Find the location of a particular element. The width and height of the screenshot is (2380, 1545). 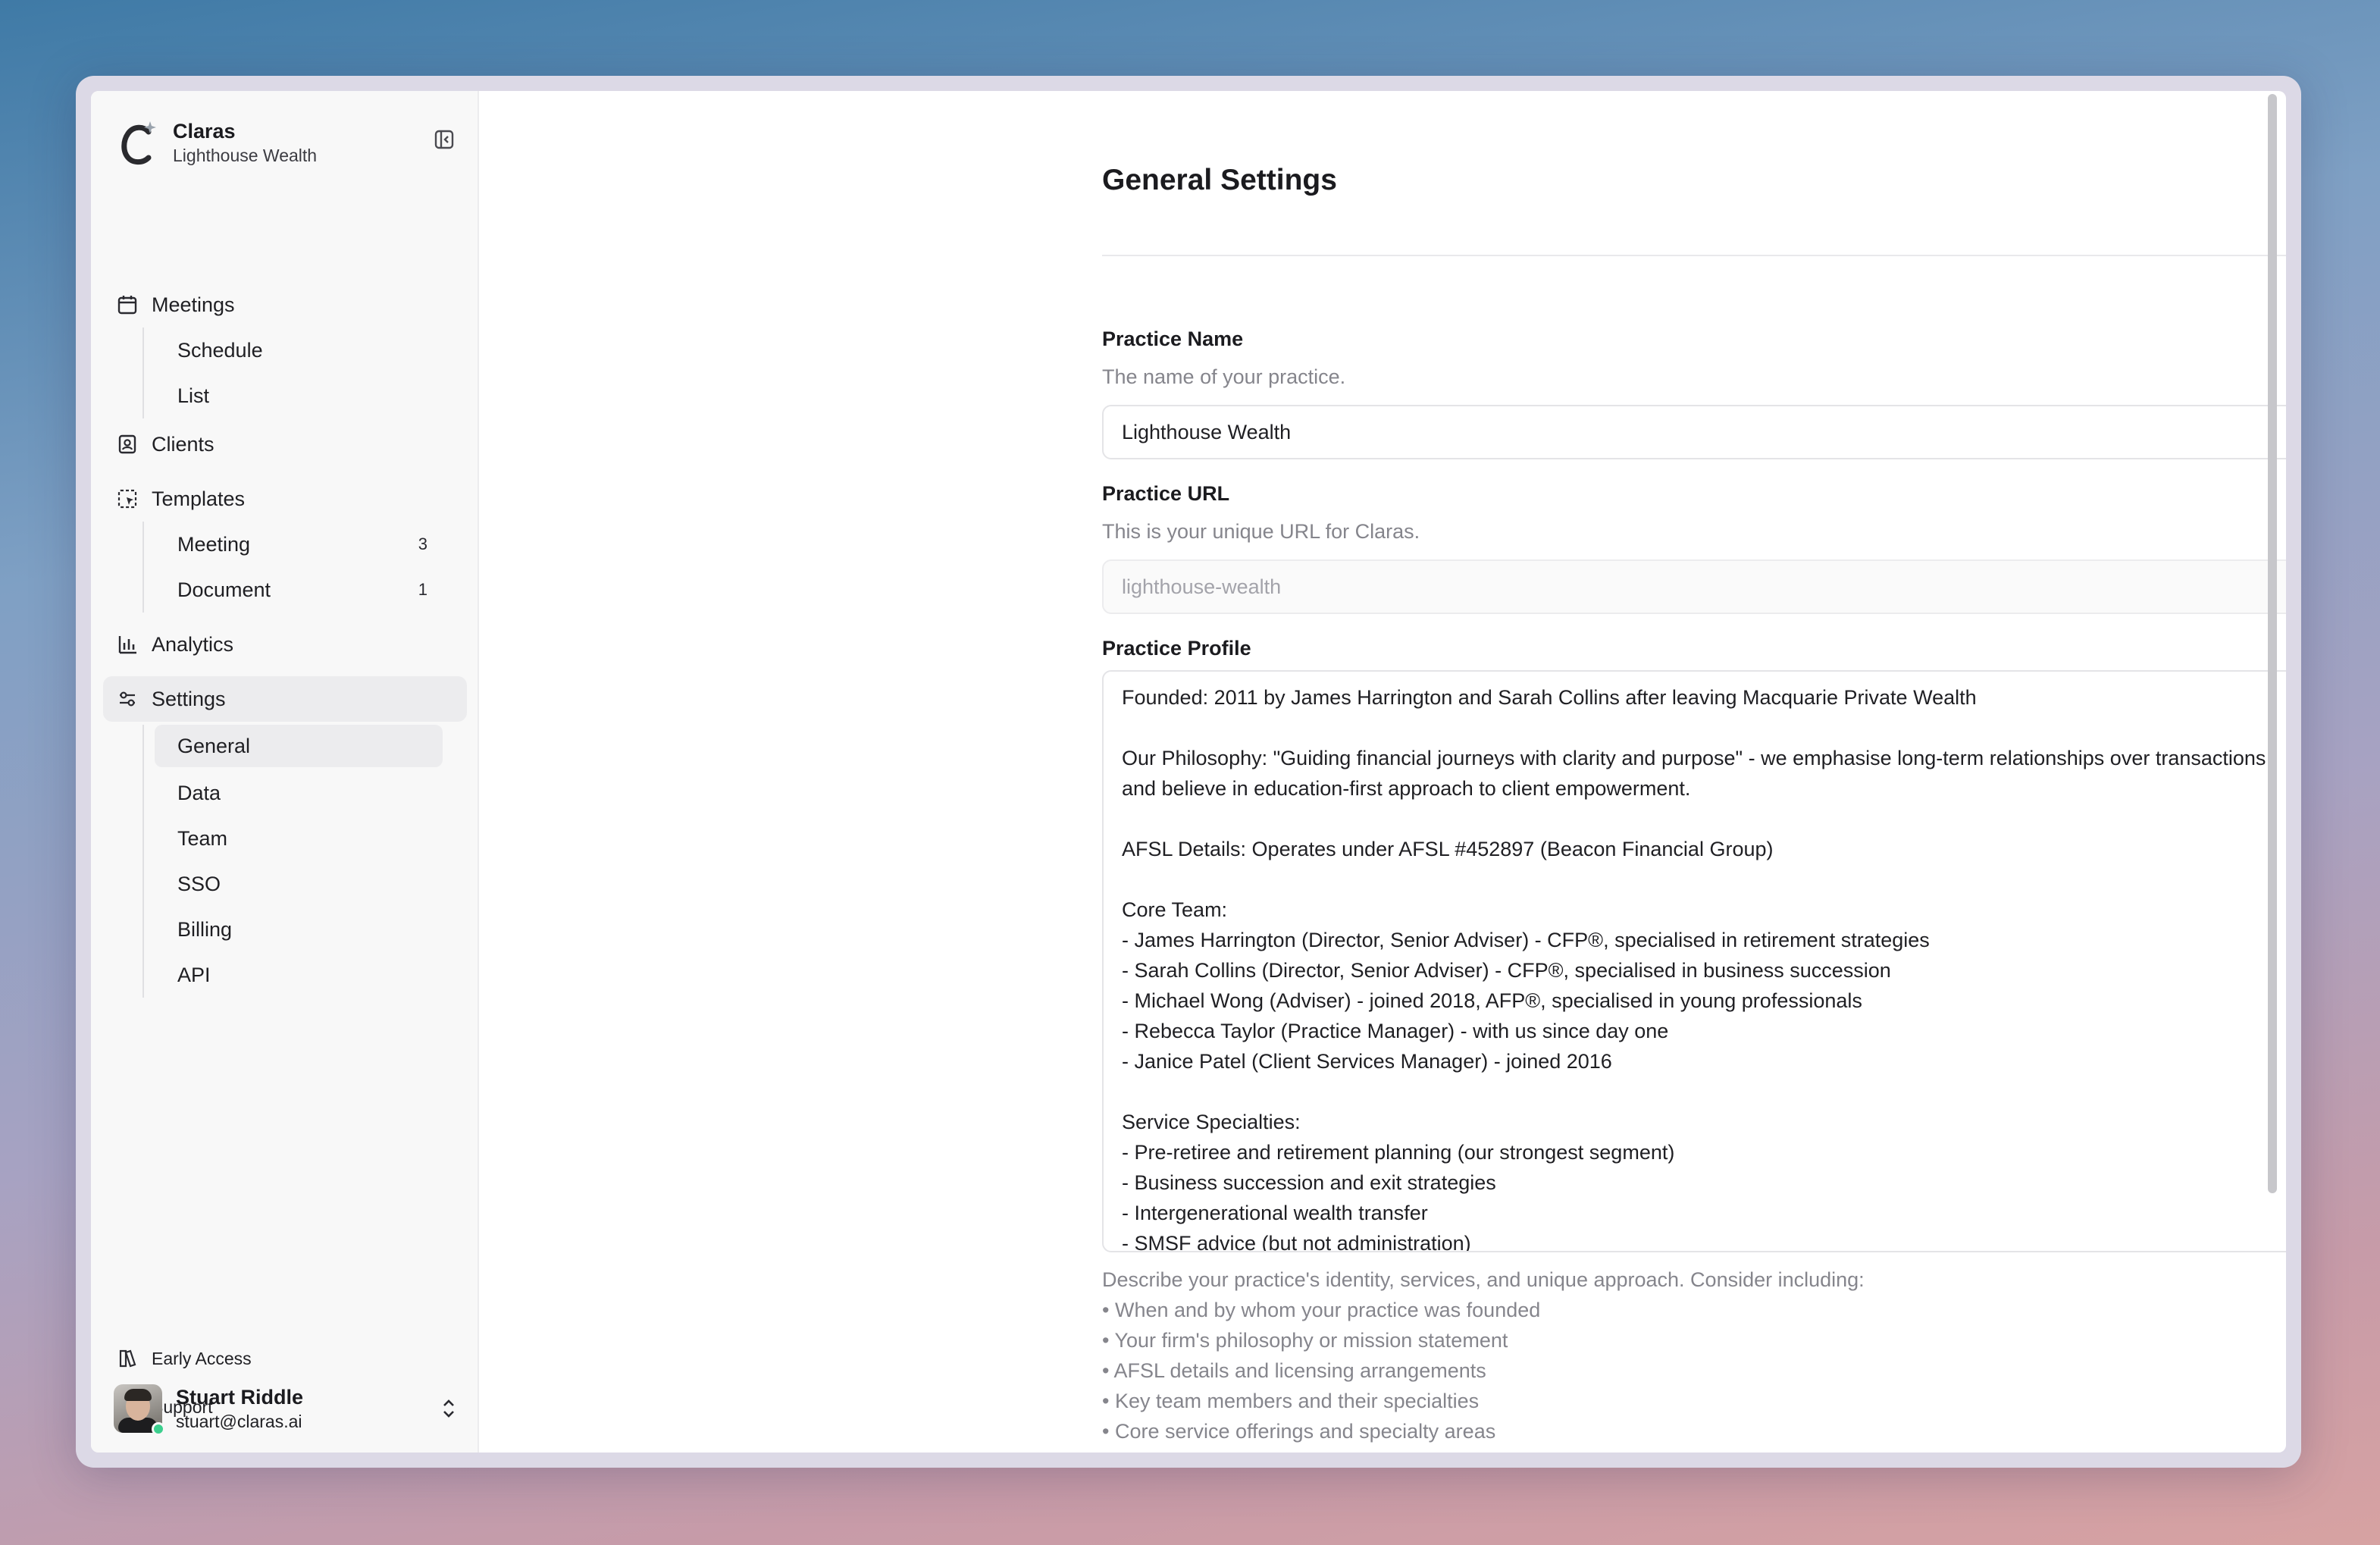

sidebar-item-api: API is located at coordinates (299, 975).